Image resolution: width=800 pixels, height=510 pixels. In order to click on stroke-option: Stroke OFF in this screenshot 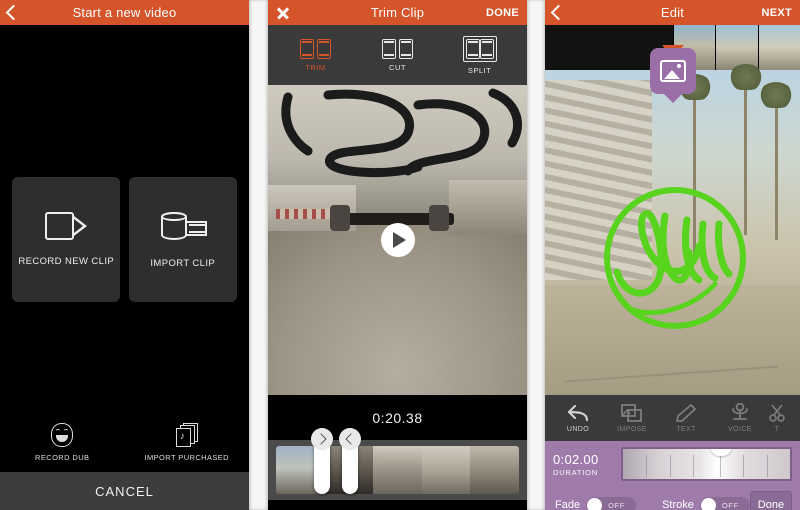, I will do `click(706, 503)`.